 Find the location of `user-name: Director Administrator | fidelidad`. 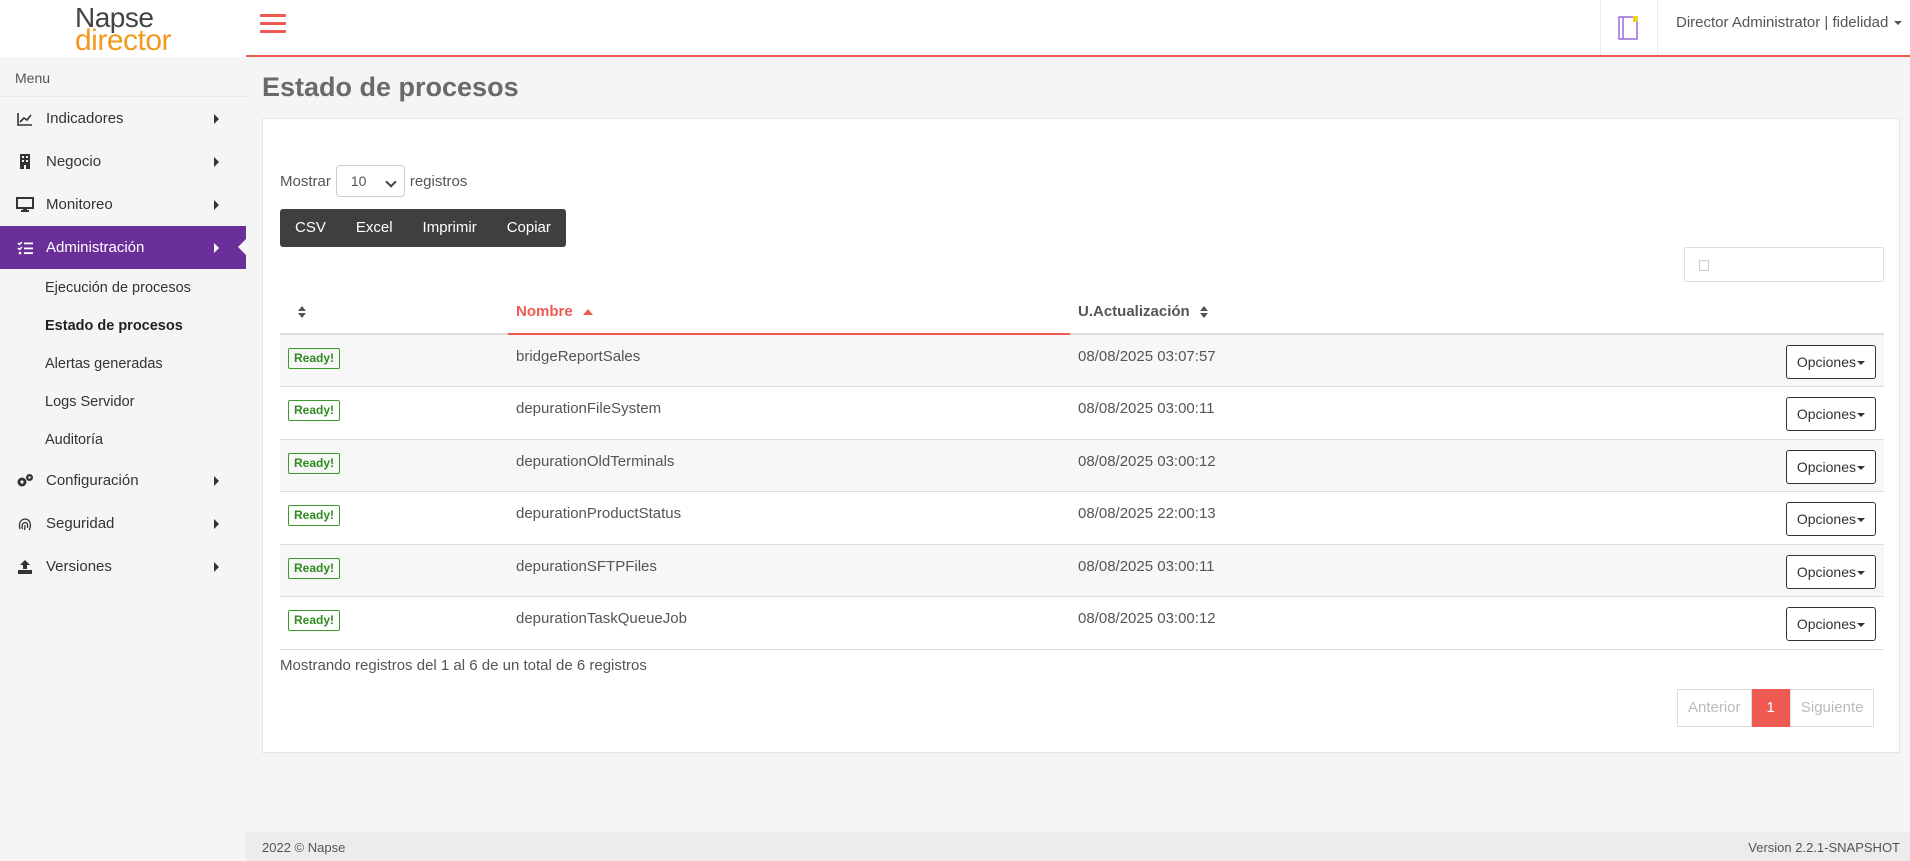

user-name: Director Administrator | fidelidad is located at coordinates (1782, 22).